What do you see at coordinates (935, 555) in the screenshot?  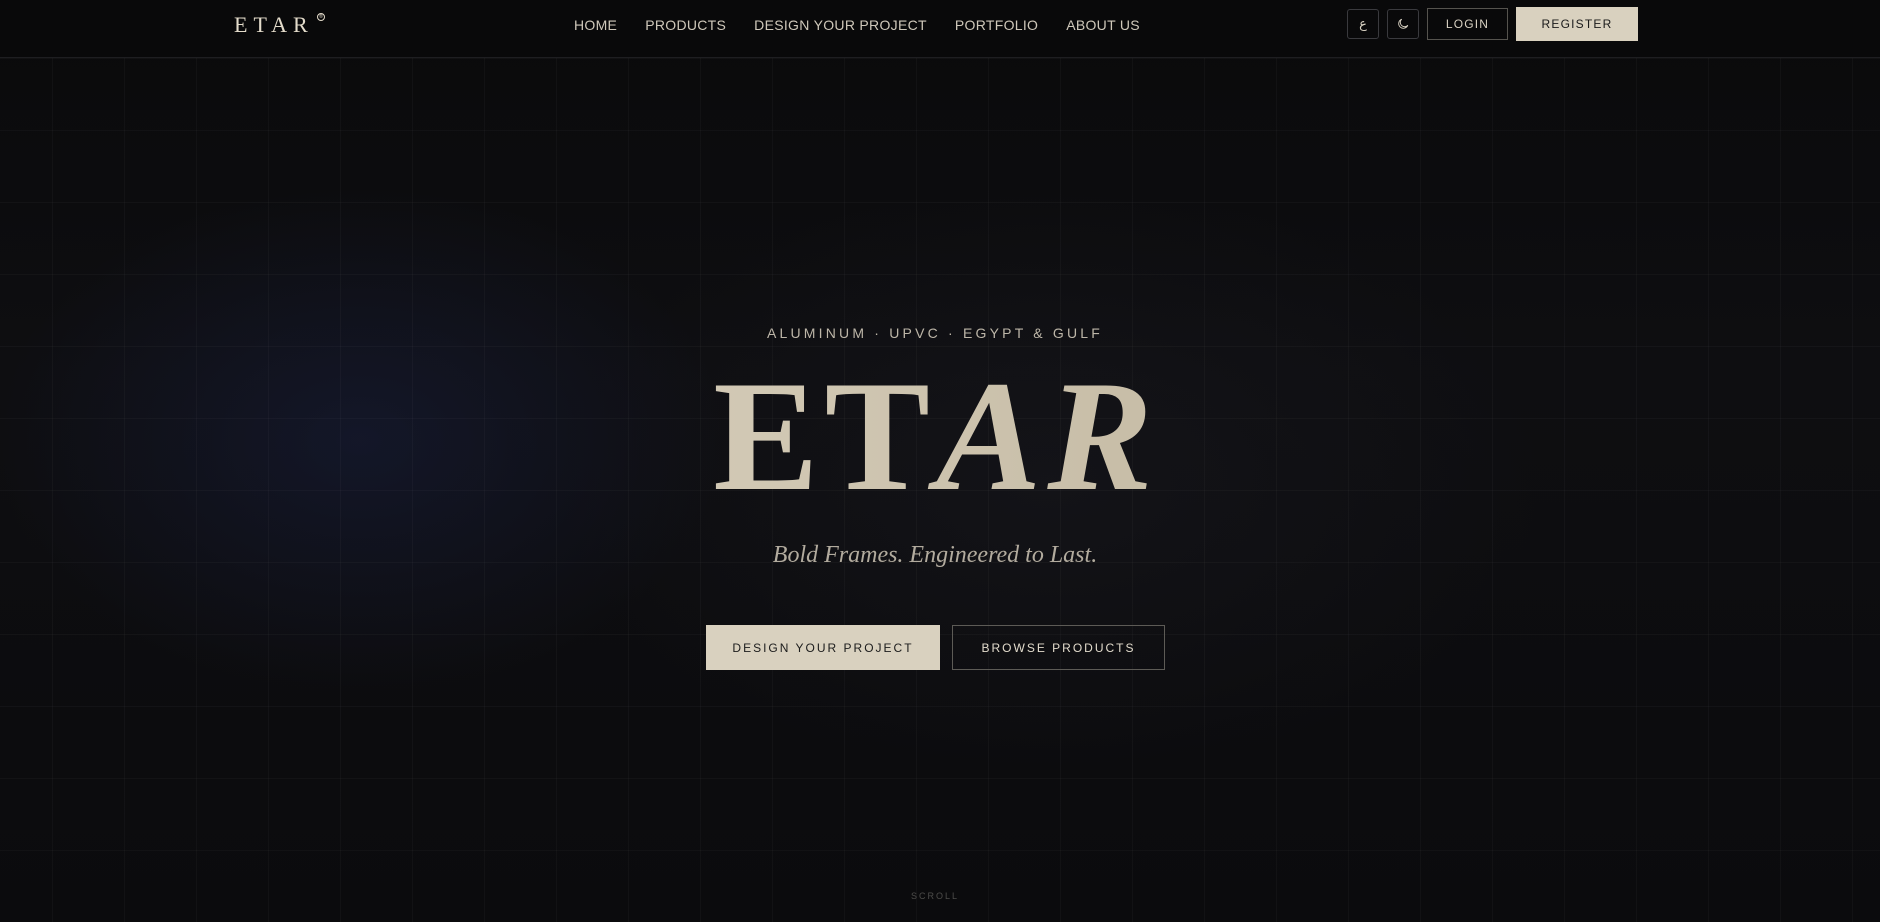 I see `hero-tagline: Bold Frames. Engineered to Last.` at bounding box center [935, 555].